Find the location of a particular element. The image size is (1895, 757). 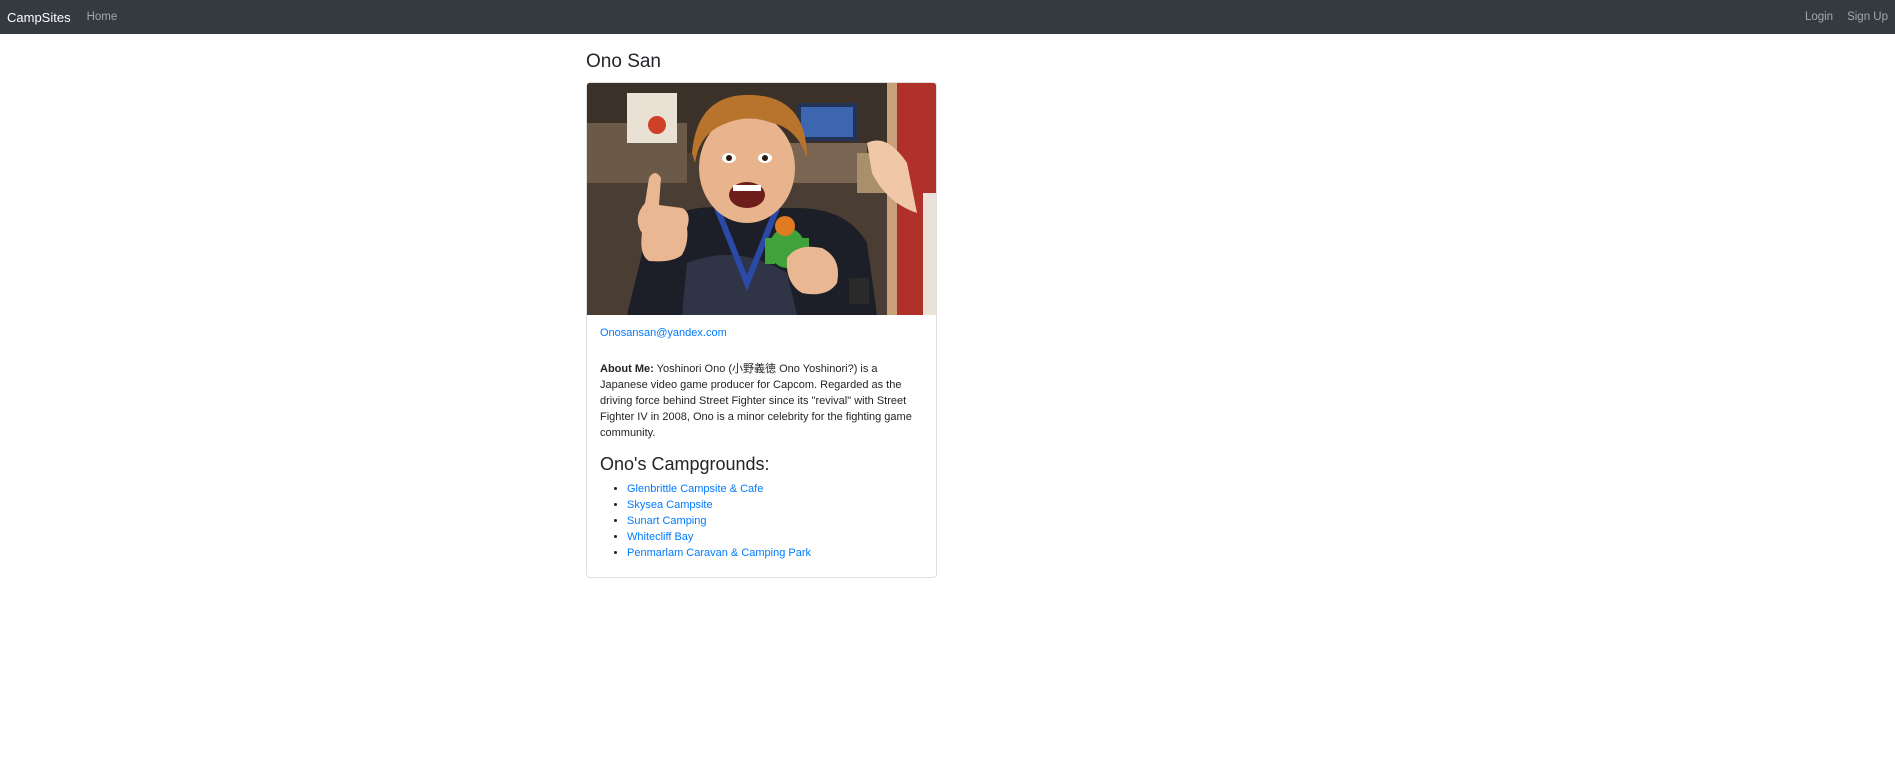

profile-photo is located at coordinates (761, 199).